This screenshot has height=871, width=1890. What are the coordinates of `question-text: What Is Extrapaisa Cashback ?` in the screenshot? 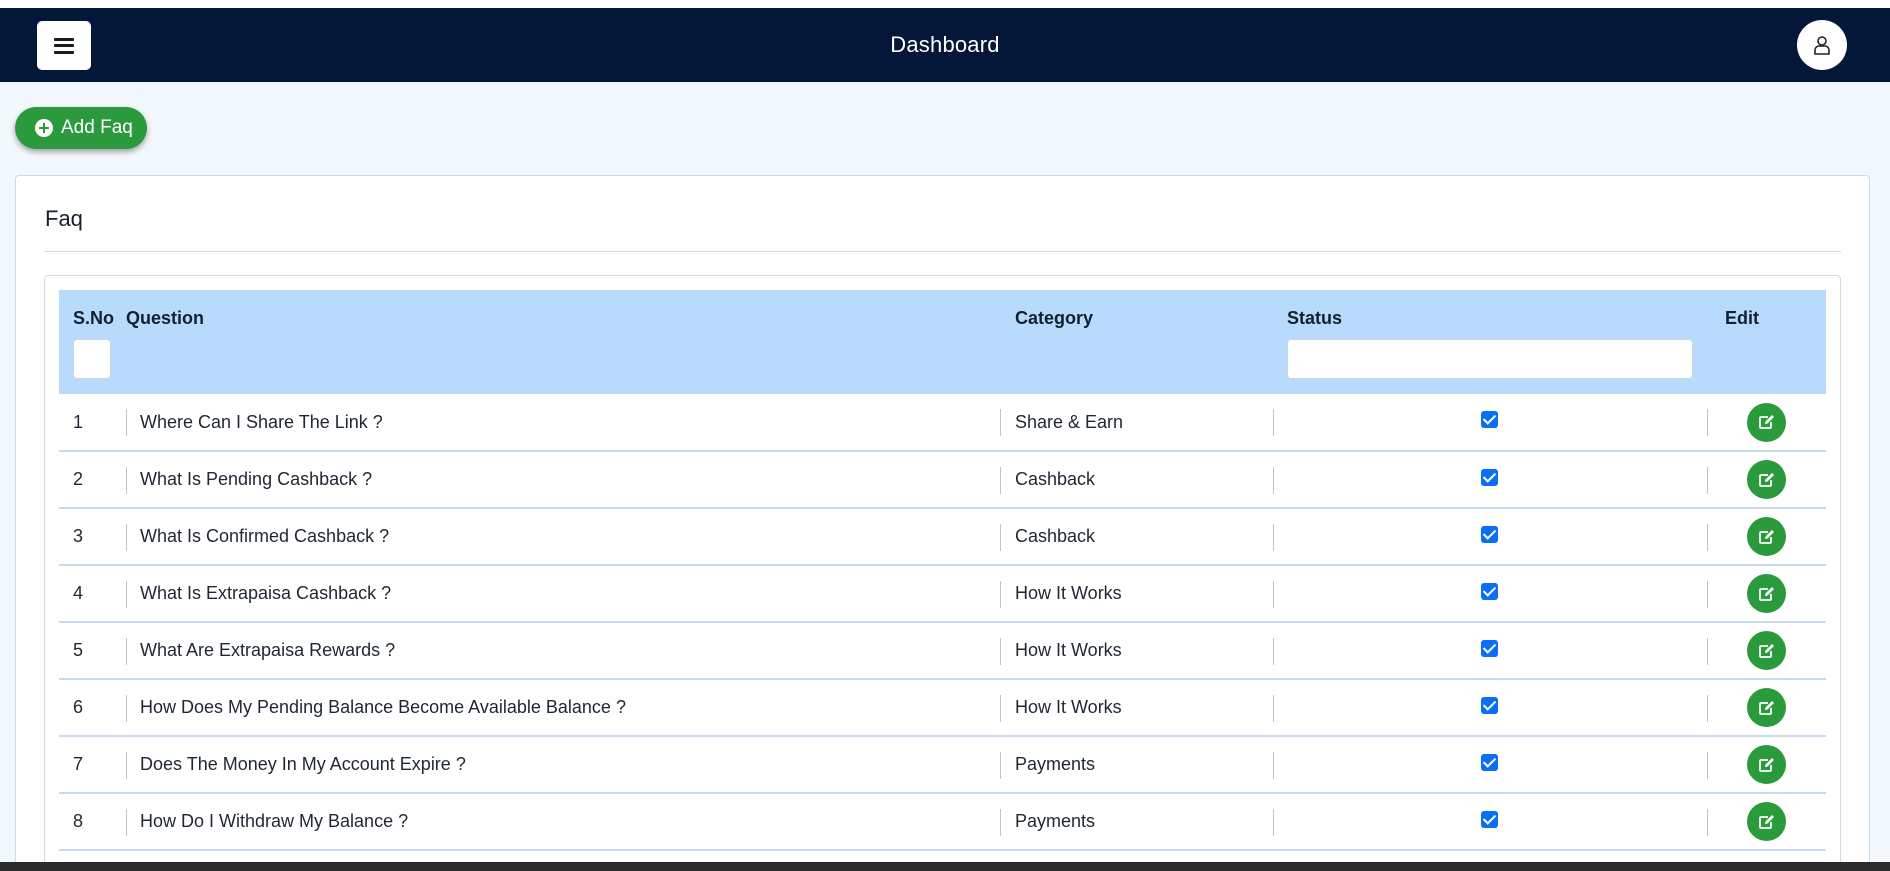 It's located at (266, 593).